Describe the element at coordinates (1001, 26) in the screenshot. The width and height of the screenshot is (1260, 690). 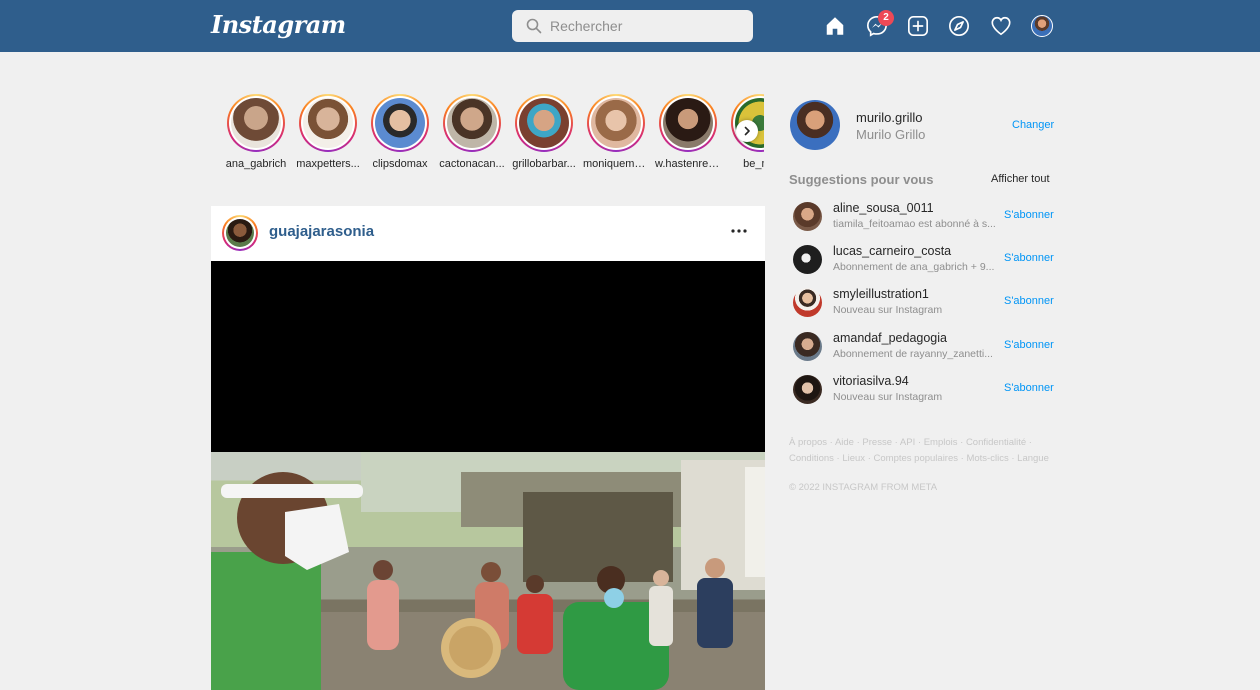
I see `heart-icon` at that location.